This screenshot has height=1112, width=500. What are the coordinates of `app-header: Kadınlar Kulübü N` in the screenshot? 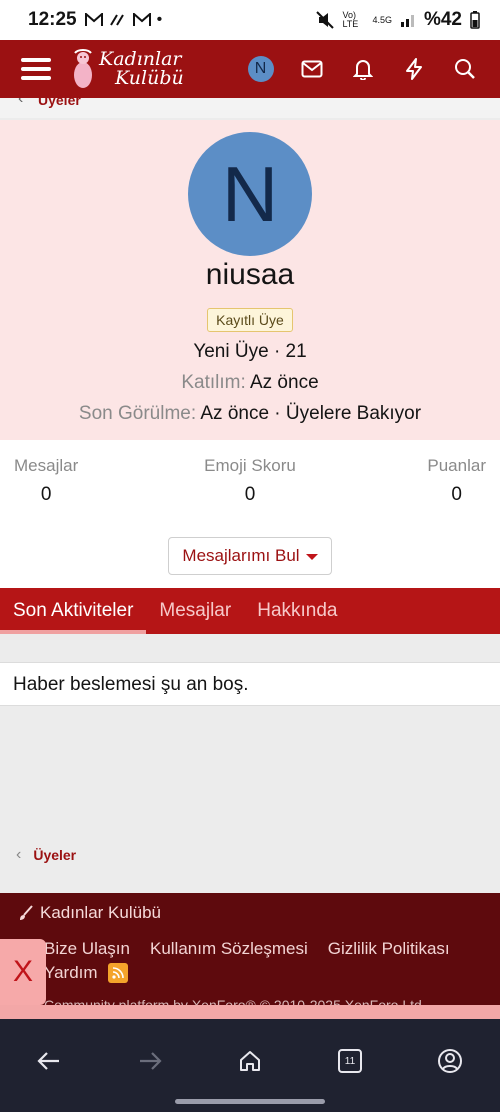 It's located at (250, 69).